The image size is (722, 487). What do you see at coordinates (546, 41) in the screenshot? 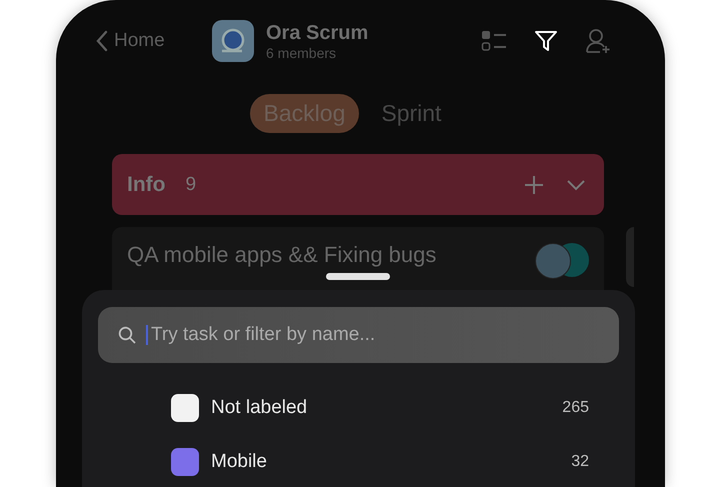
I see `filter-icon` at bounding box center [546, 41].